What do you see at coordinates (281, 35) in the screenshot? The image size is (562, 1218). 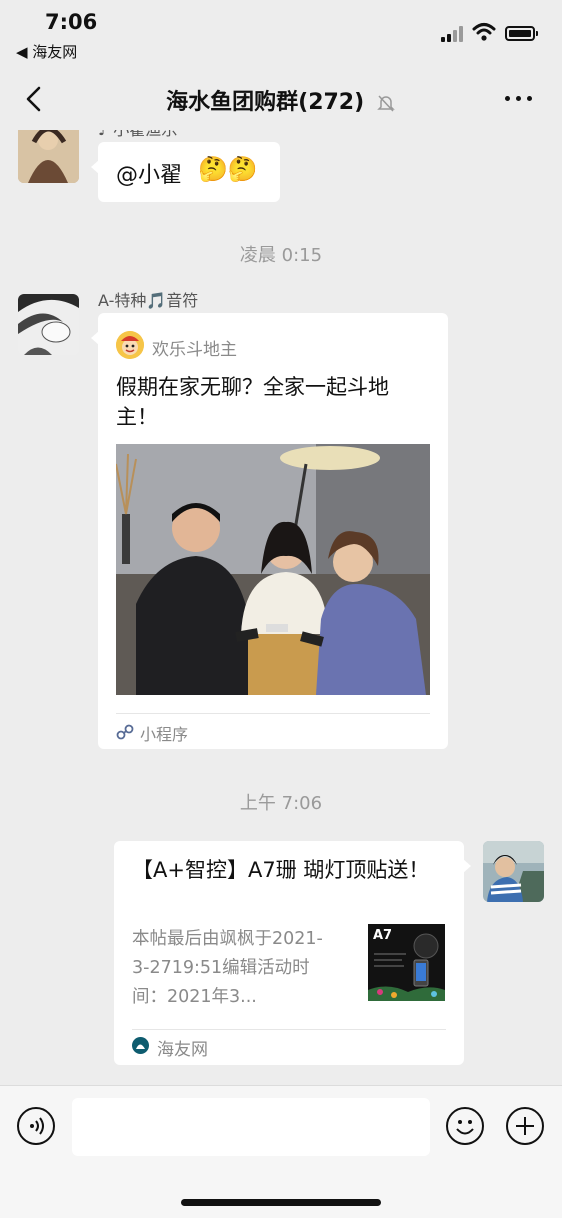 I see `status-bar: 7:06 ◀ 海友网` at bounding box center [281, 35].